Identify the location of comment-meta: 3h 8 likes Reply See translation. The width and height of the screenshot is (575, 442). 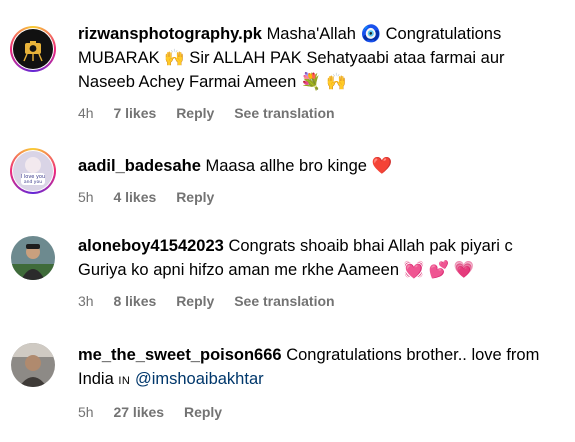
(319, 301).